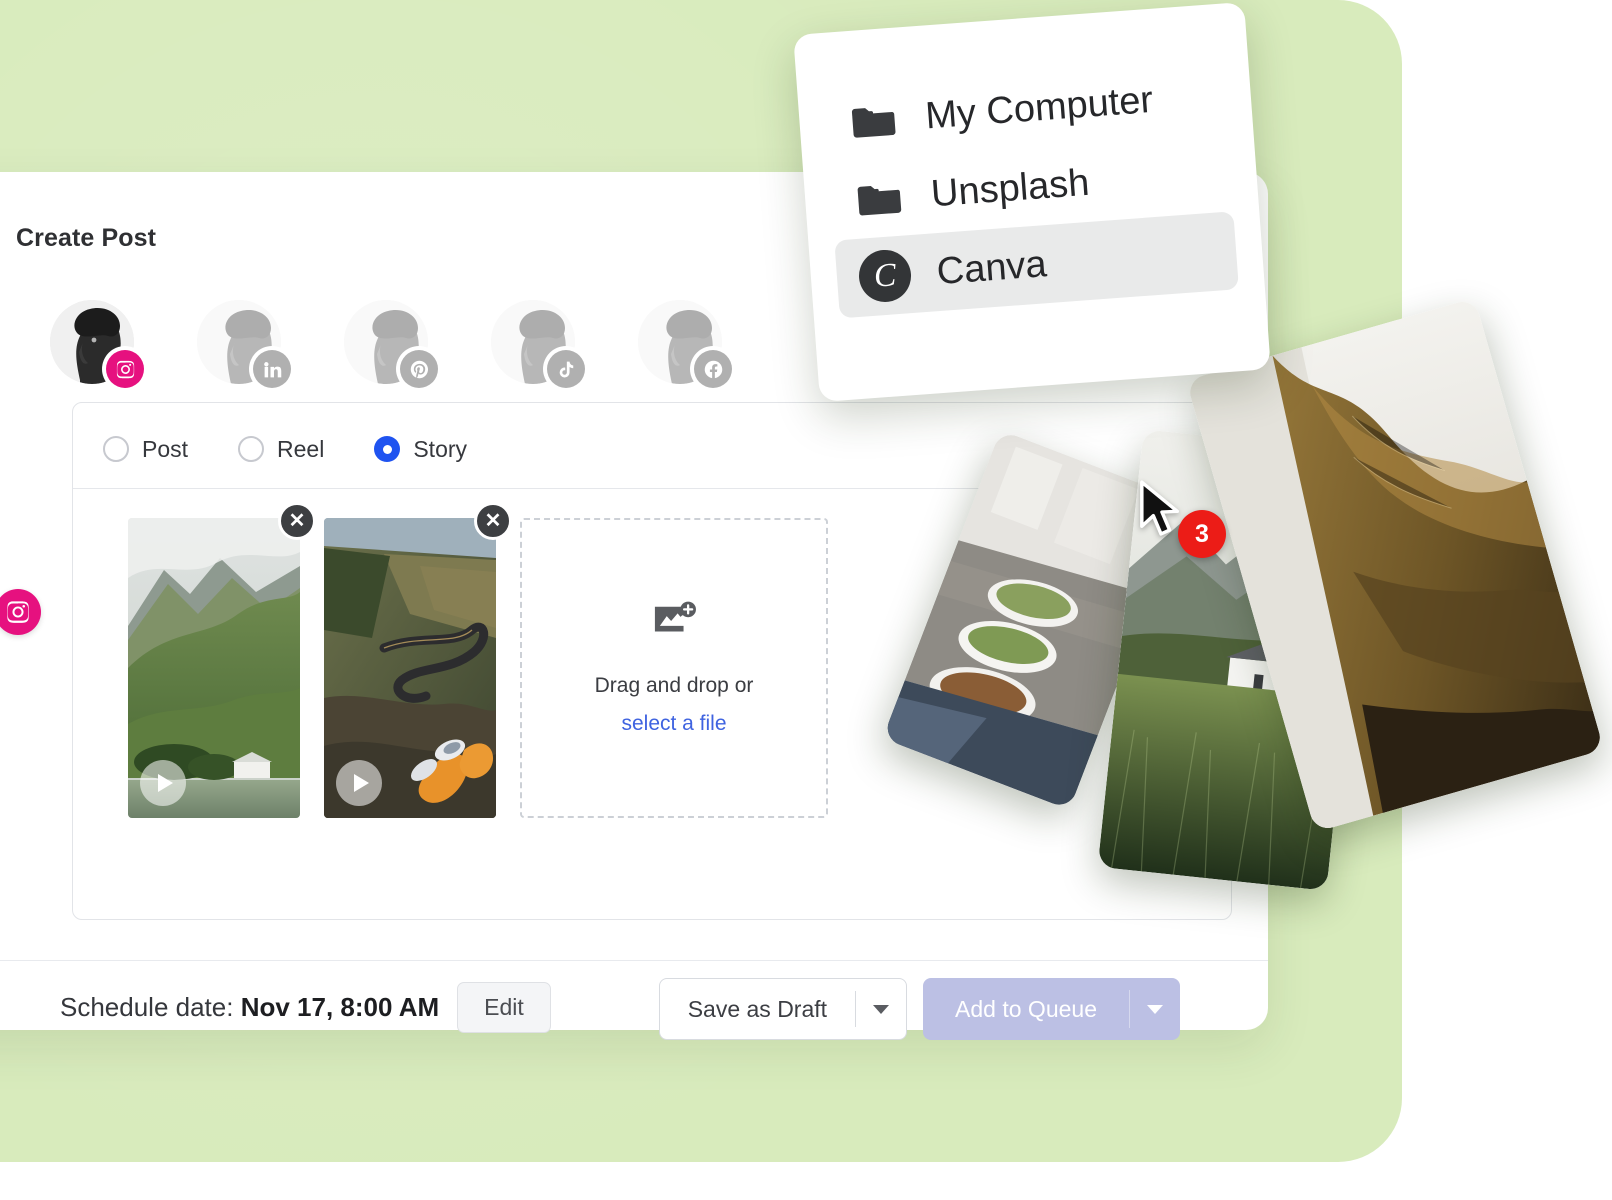  I want to click on account-selector, so click(391, 344).